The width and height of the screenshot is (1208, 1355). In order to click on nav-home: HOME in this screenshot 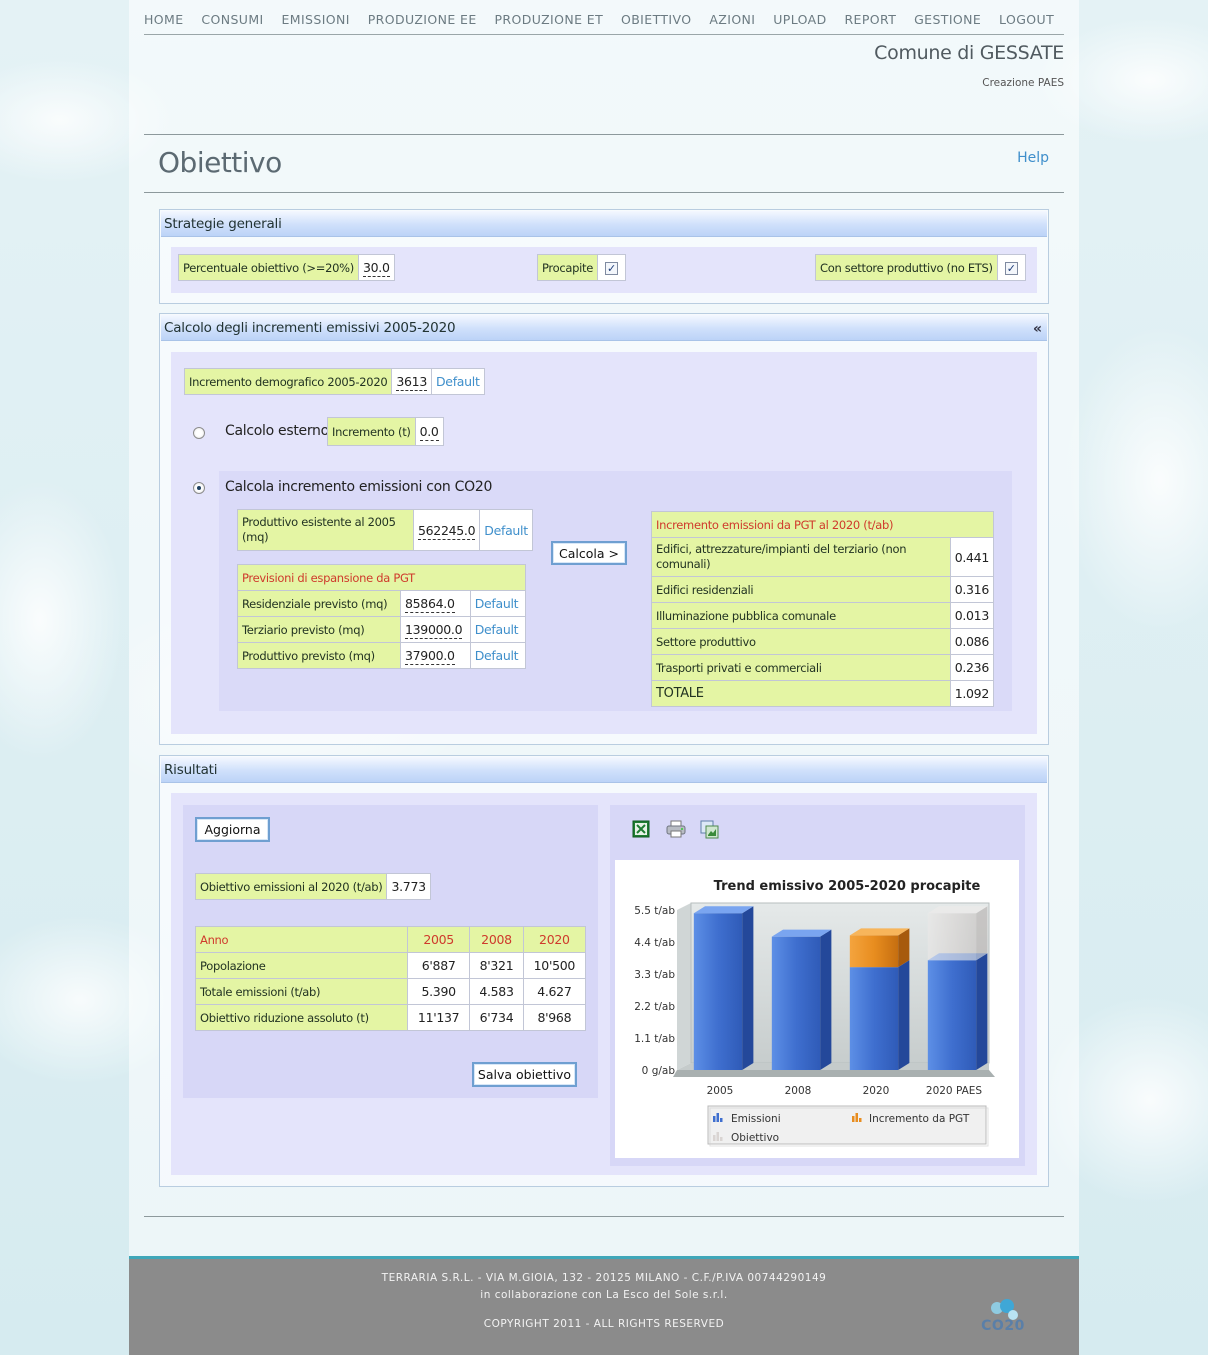, I will do `click(164, 19)`.